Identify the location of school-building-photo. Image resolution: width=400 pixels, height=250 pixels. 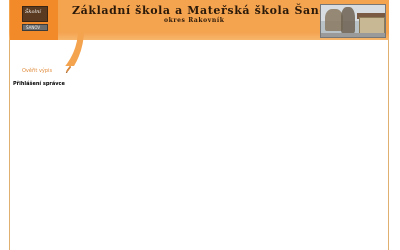
(353, 21).